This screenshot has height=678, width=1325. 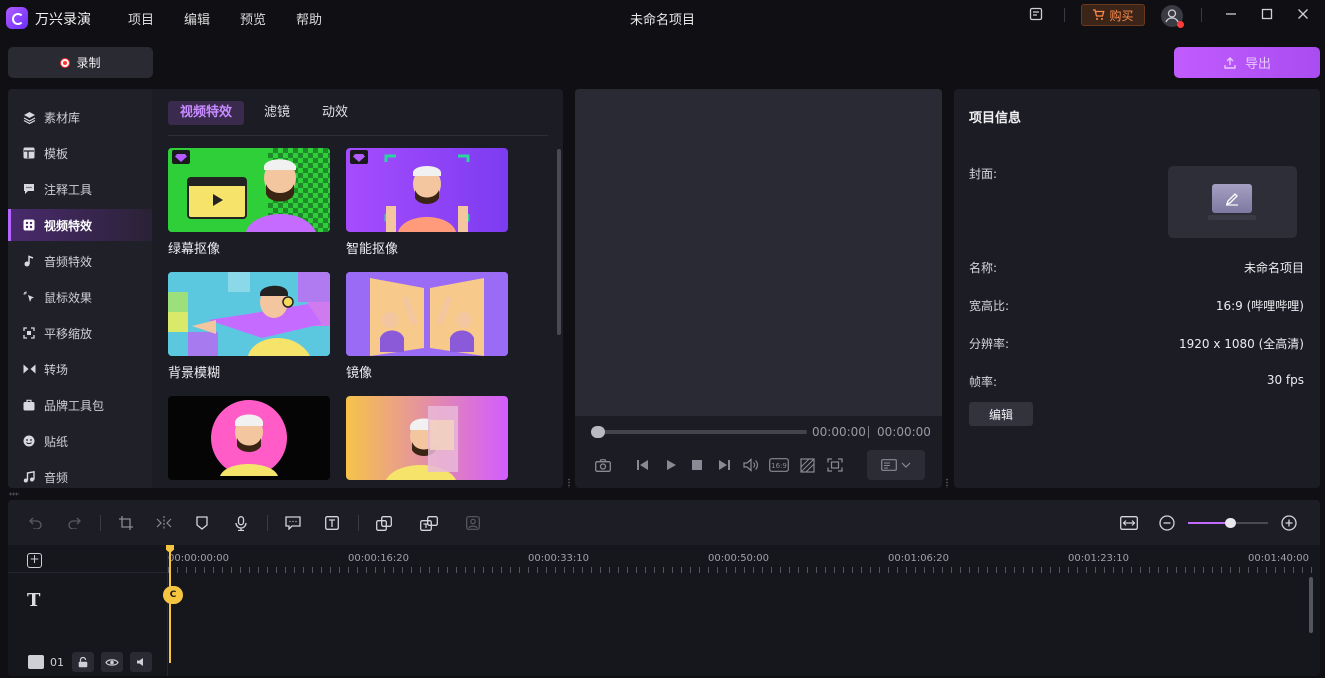 What do you see at coordinates (598, 432) in the screenshot?
I see `playback-knob` at bounding box center [598, 432].